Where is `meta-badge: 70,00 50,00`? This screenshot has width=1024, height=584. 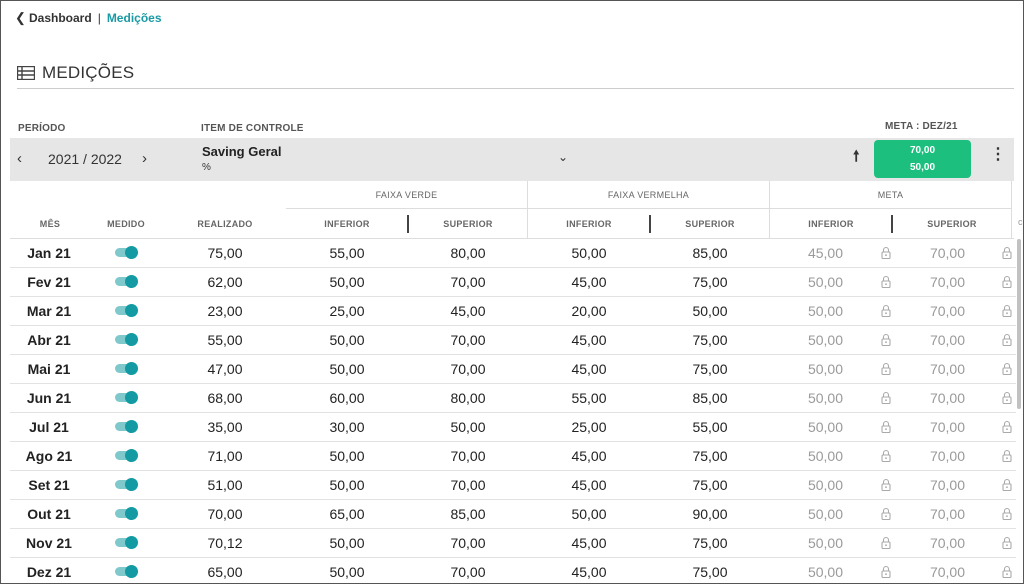
meta-badge: 70,00 50,00 is located at coordinates (922, 159).